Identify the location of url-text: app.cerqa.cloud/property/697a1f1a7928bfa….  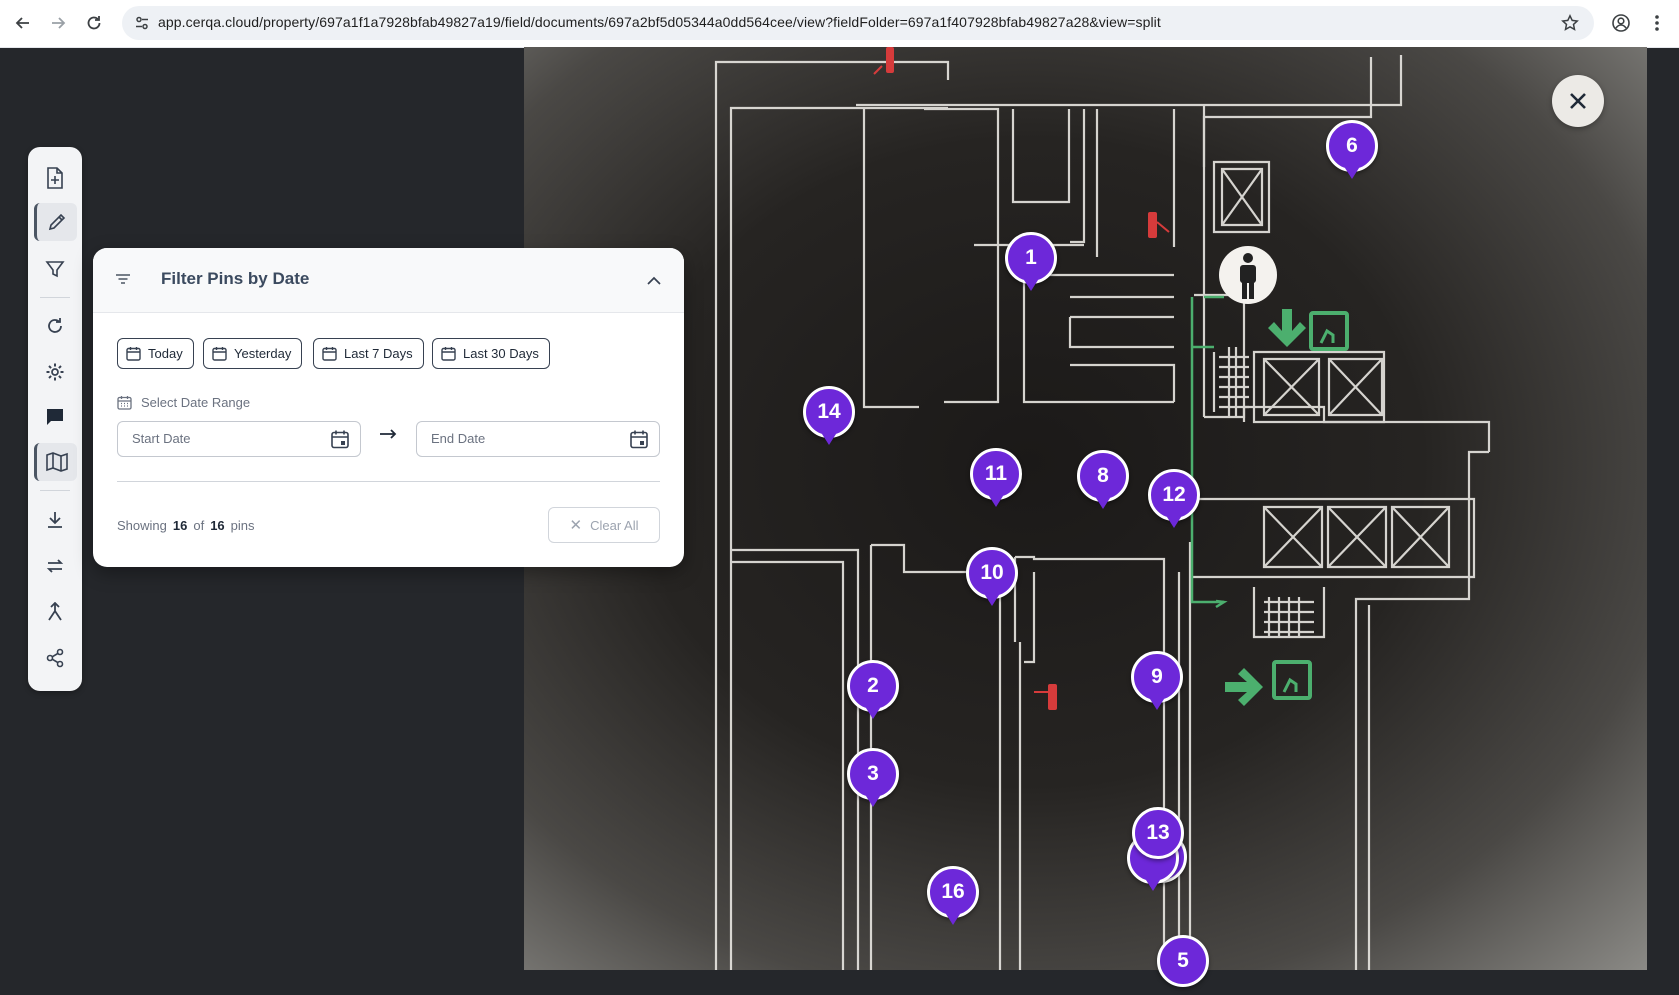
(659, 22).